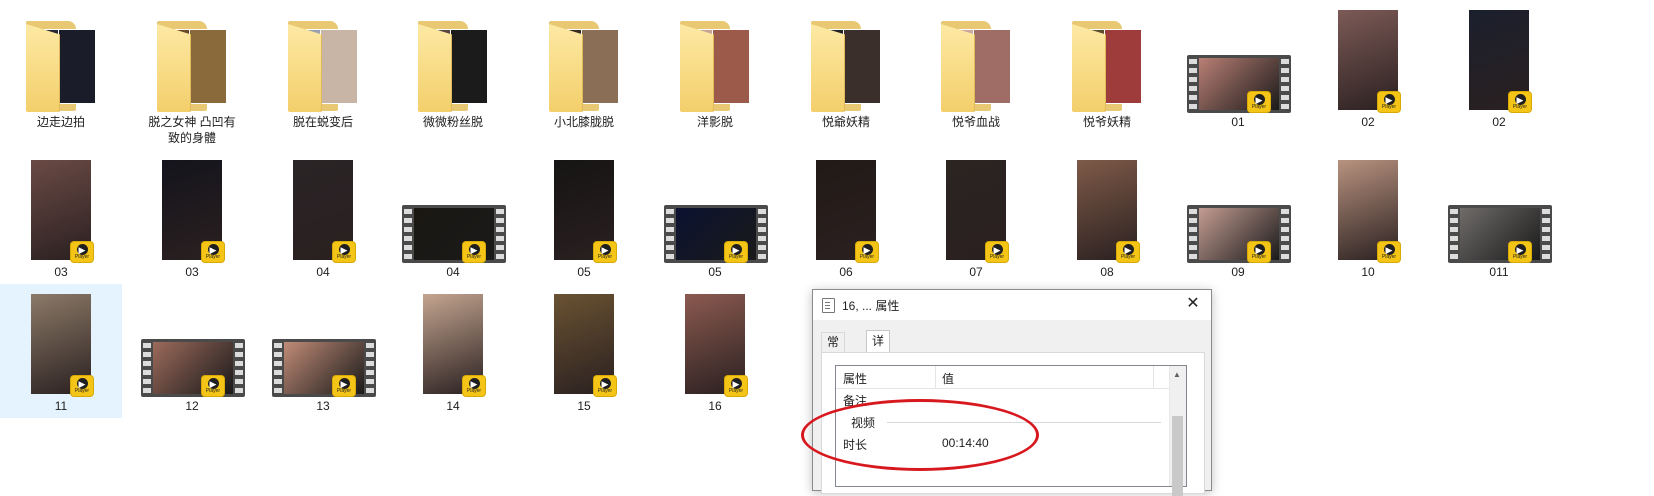 Image resolution: width=1654 pixels, height=496 pixels. What do you see at coordinates (323, 351) in the screenshot?
I see `video-file-item: ▶ Player 13` at bounding box center [323, 351].